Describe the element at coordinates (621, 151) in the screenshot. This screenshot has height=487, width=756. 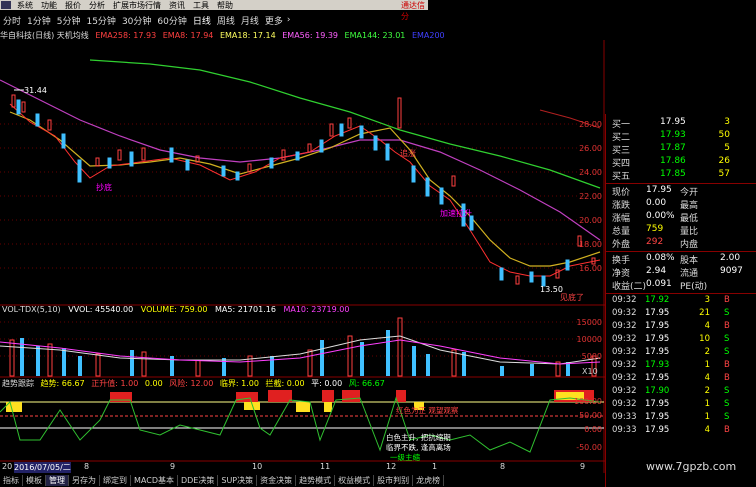
I see `bid-label: 买三` at that location.